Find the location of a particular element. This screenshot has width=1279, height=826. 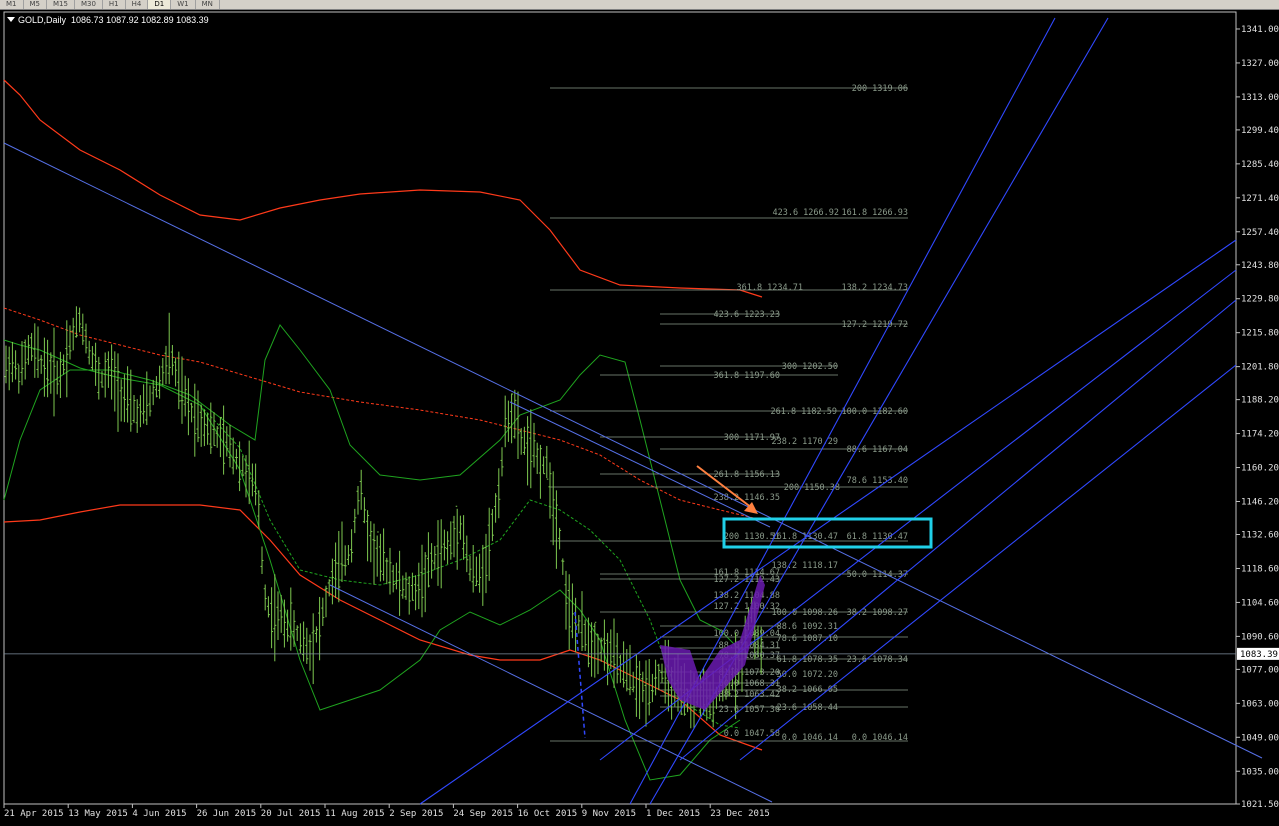

y-tick-label: 1021.50 is located at coordinates (1260, 805).